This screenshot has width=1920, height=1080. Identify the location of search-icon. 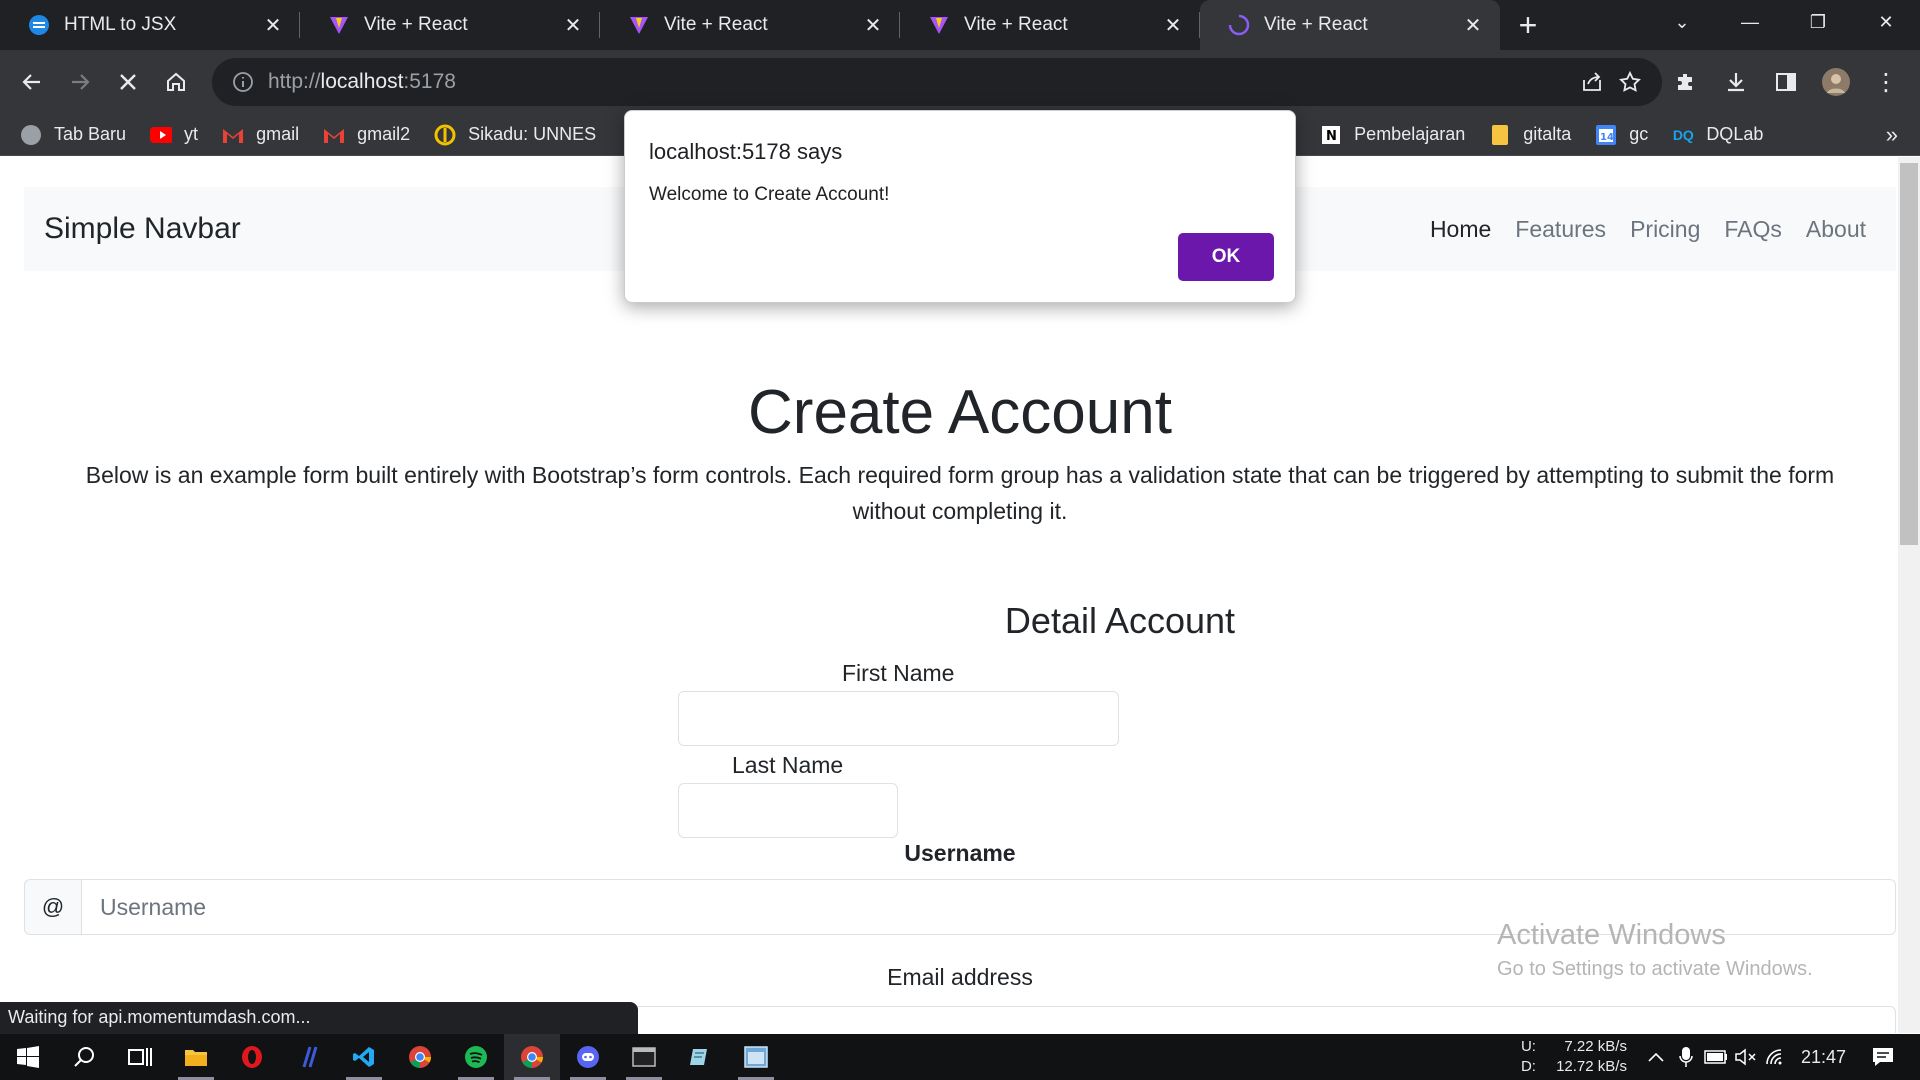
(84, 1057).